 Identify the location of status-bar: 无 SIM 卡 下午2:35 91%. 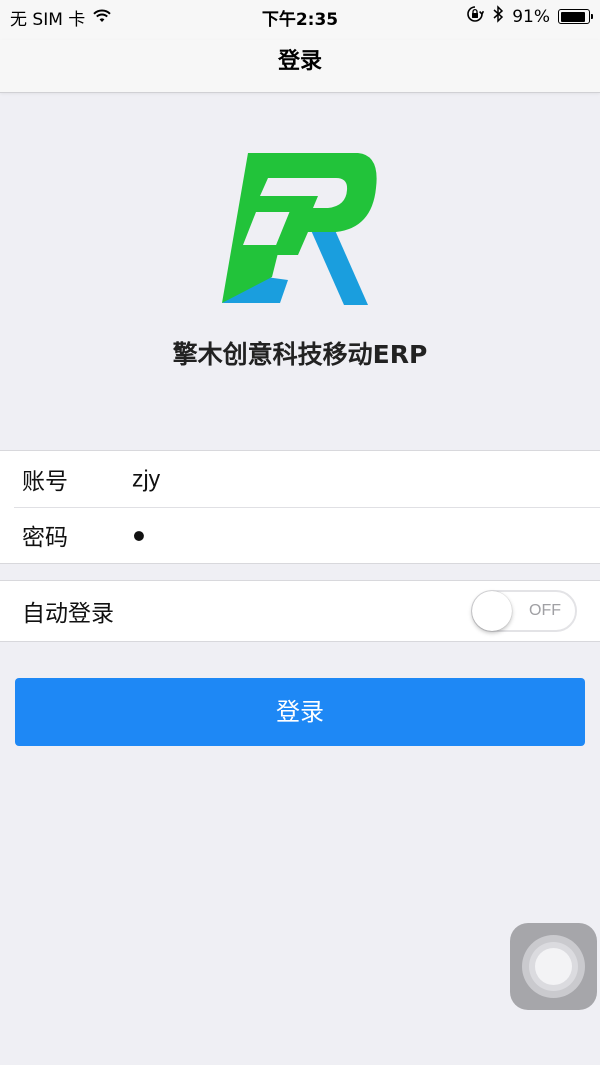
(300, 20).